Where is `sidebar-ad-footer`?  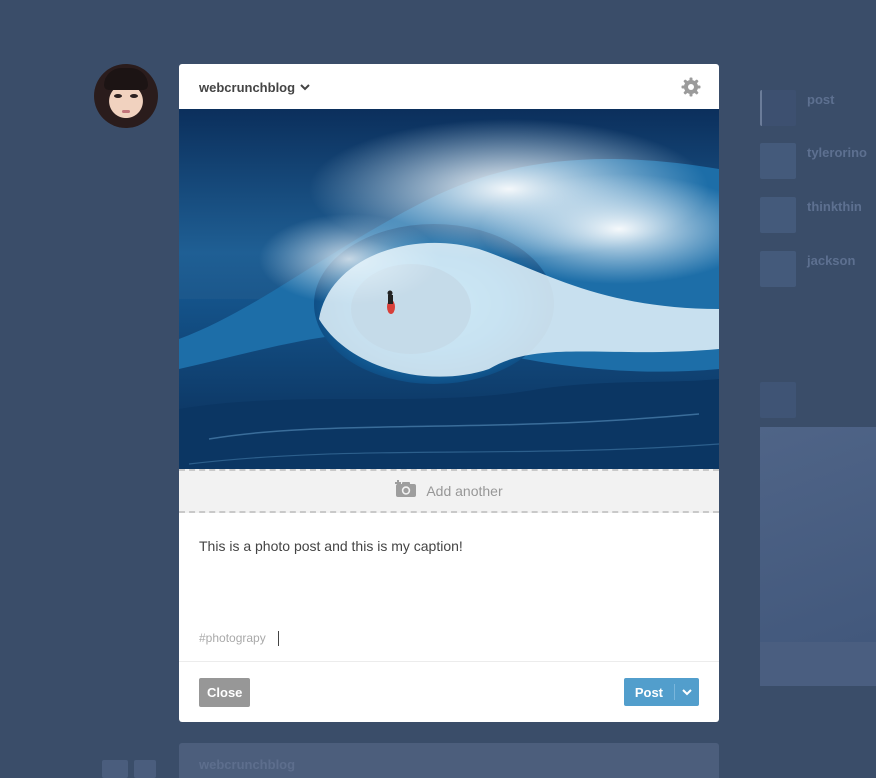
sidebar-ad-footer is located at coordinates (818, 664).